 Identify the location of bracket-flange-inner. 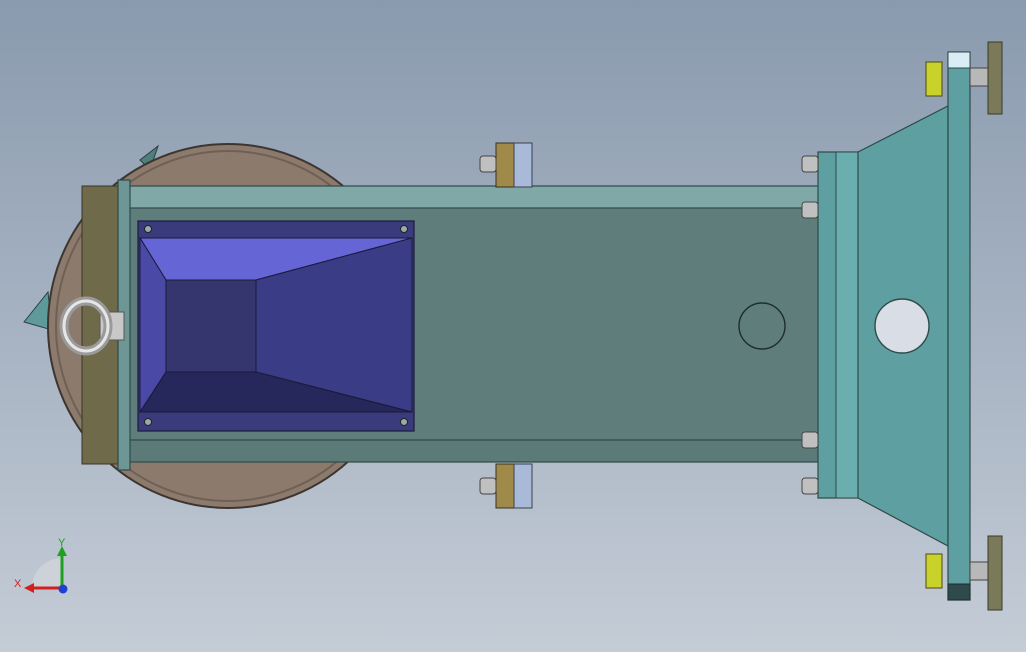
(847, 325).